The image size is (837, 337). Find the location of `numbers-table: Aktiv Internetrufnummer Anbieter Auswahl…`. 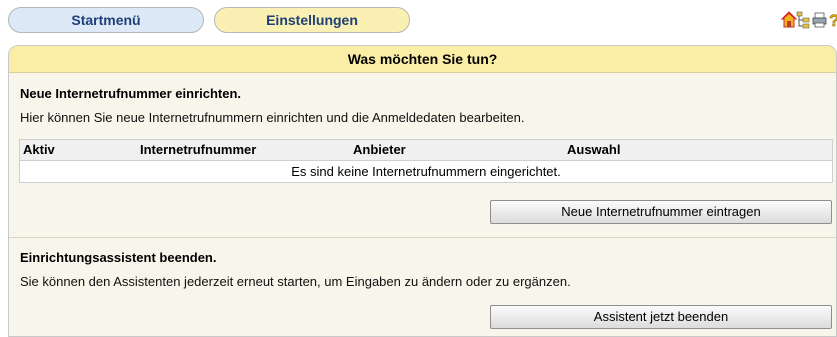

numbers-table: Aktiv Internetrufnummer Anbieter Auswahl… is located at coordinates (426, 161).